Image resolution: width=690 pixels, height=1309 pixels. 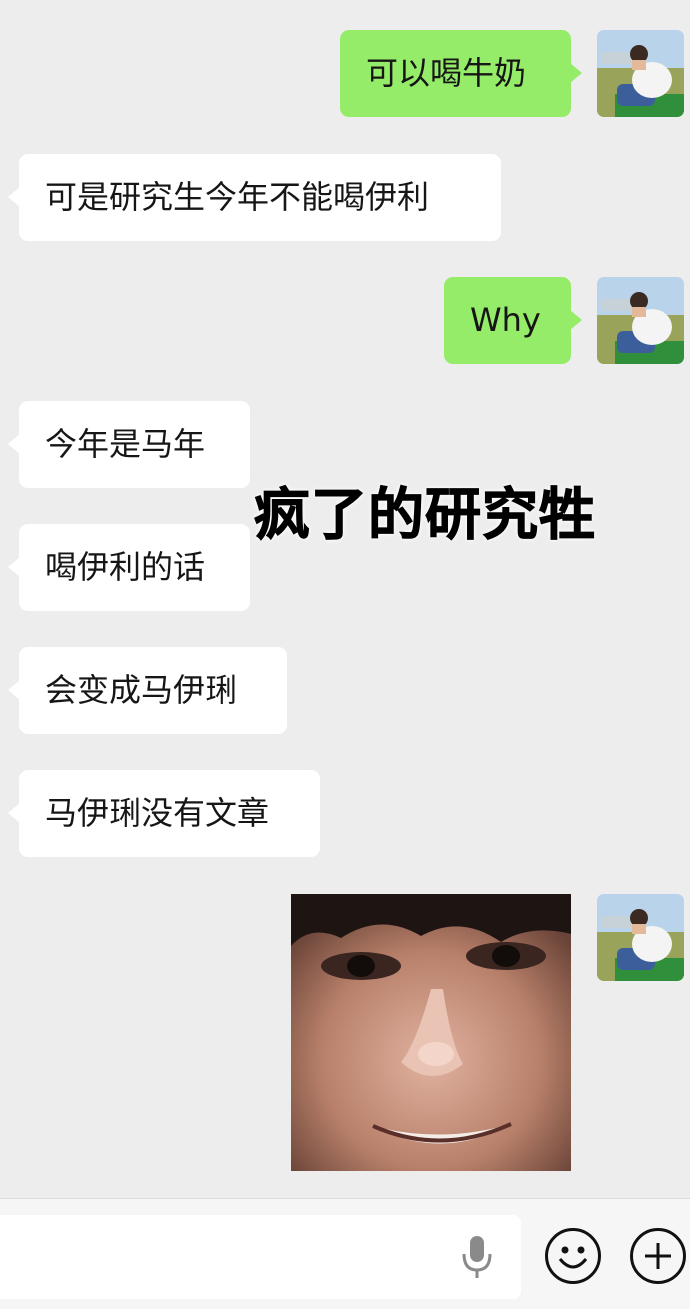 I want to click on their-message-bubble: 会变成马伊琍, so click(x=147, y=690).